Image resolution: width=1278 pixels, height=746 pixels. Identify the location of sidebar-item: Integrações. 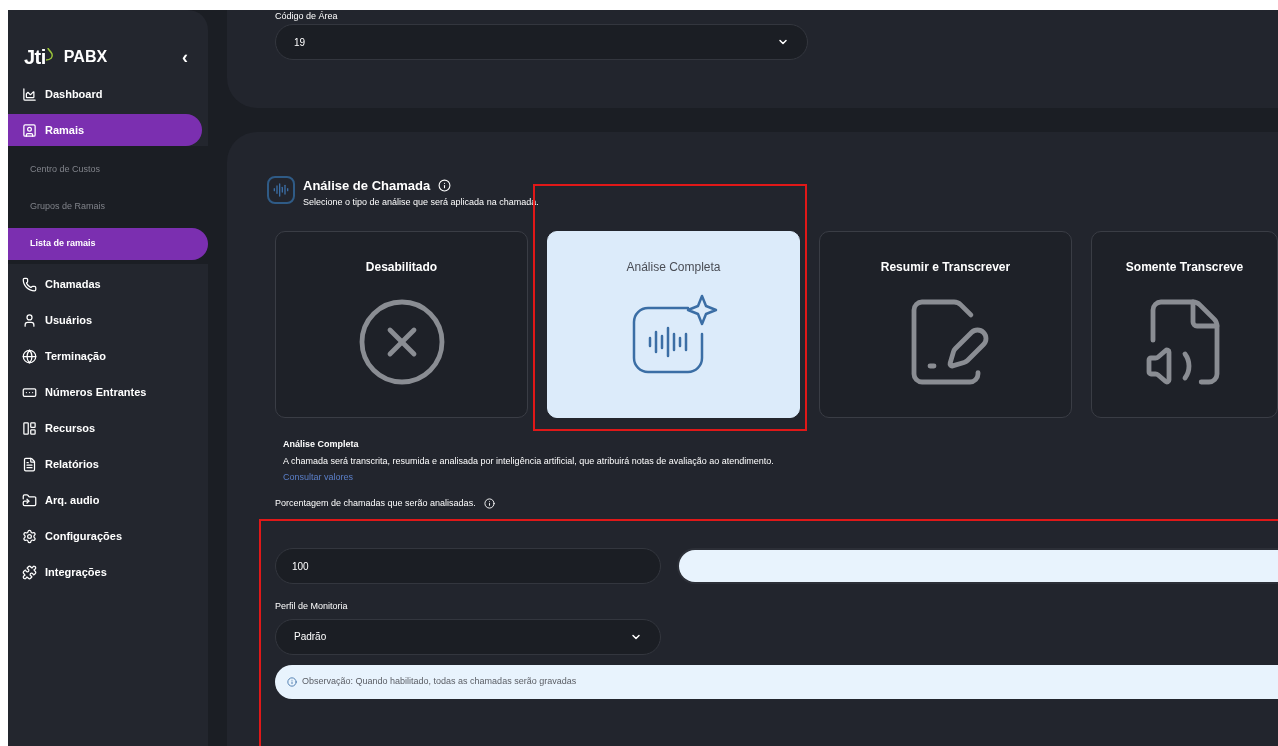
(108, 572).